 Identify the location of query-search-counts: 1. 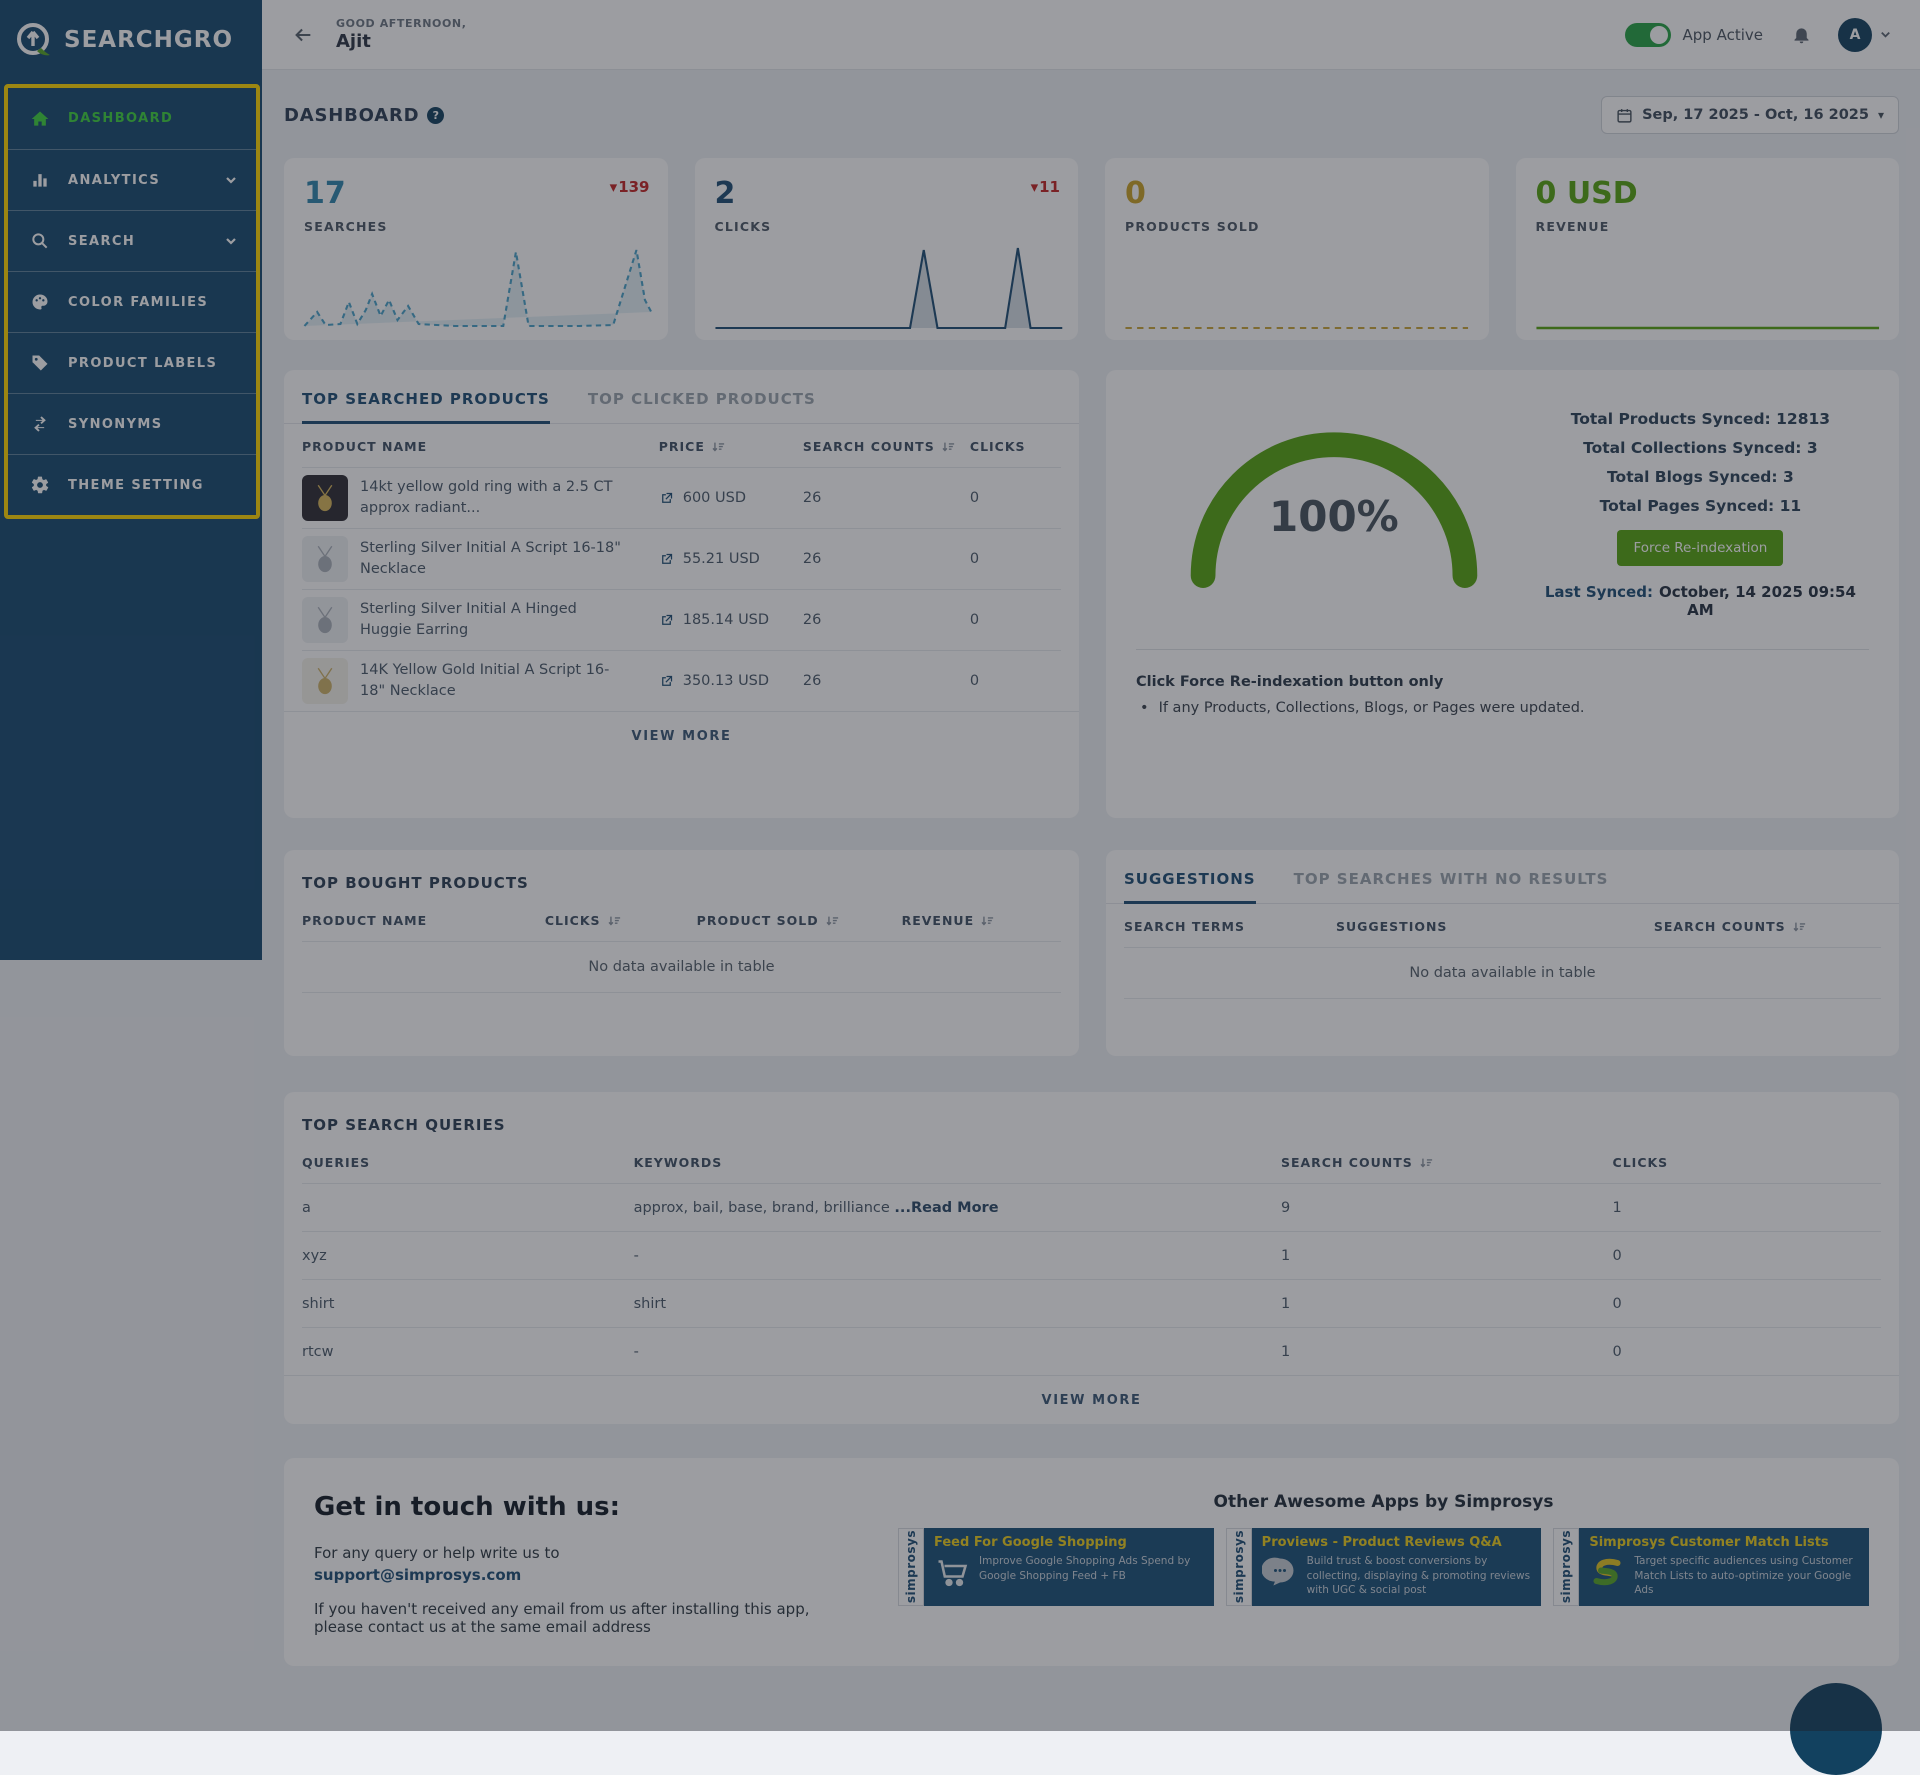
(1285, 1351).